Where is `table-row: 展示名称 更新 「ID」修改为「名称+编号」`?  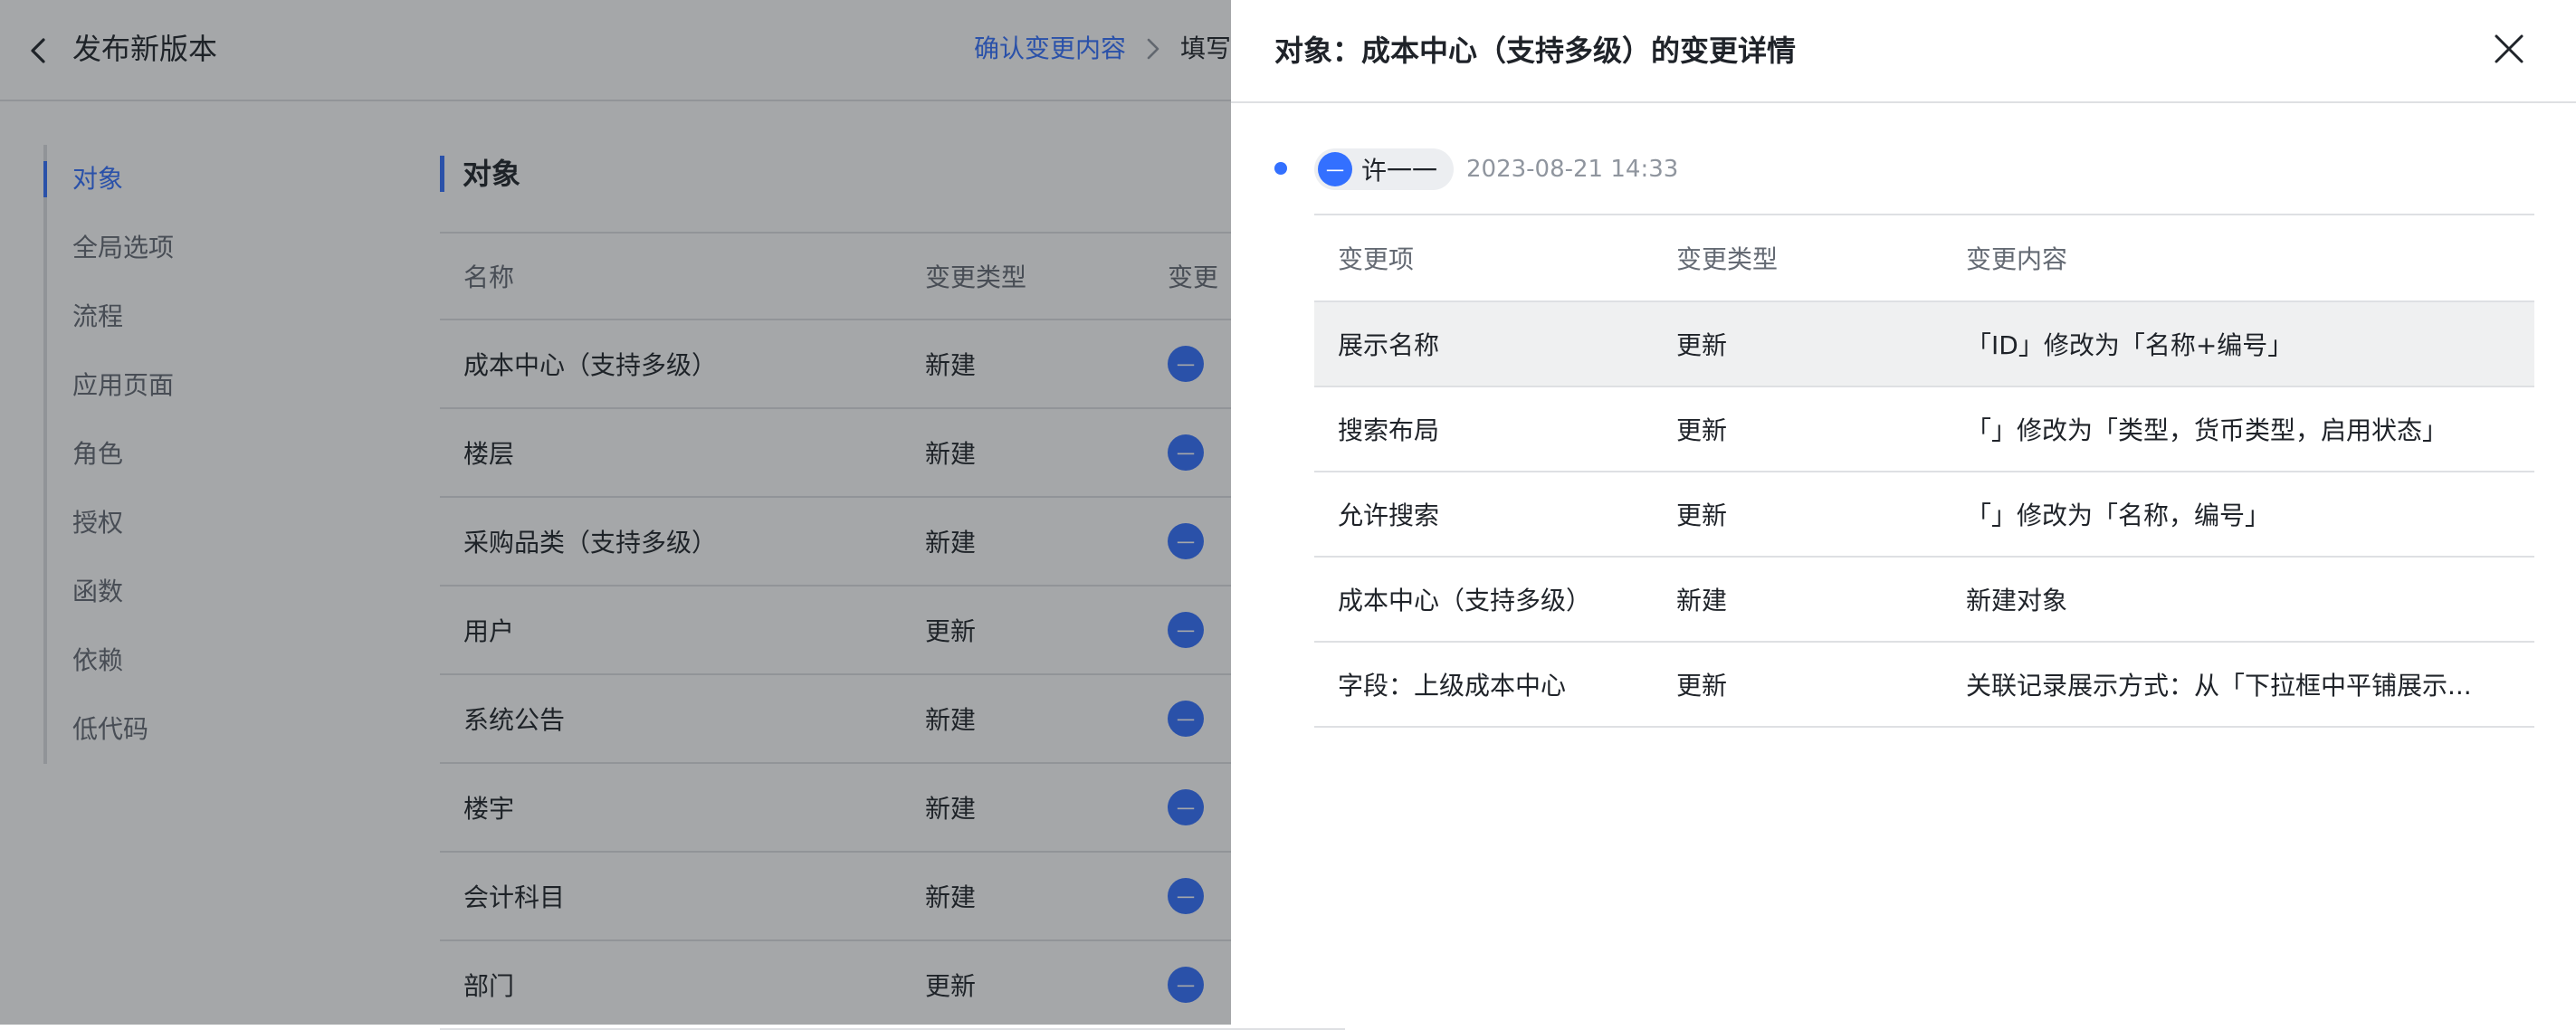 table-row: 展示名称 更新 「ID」修改为「名称+编号」 is located at coordinates (1924, 344).